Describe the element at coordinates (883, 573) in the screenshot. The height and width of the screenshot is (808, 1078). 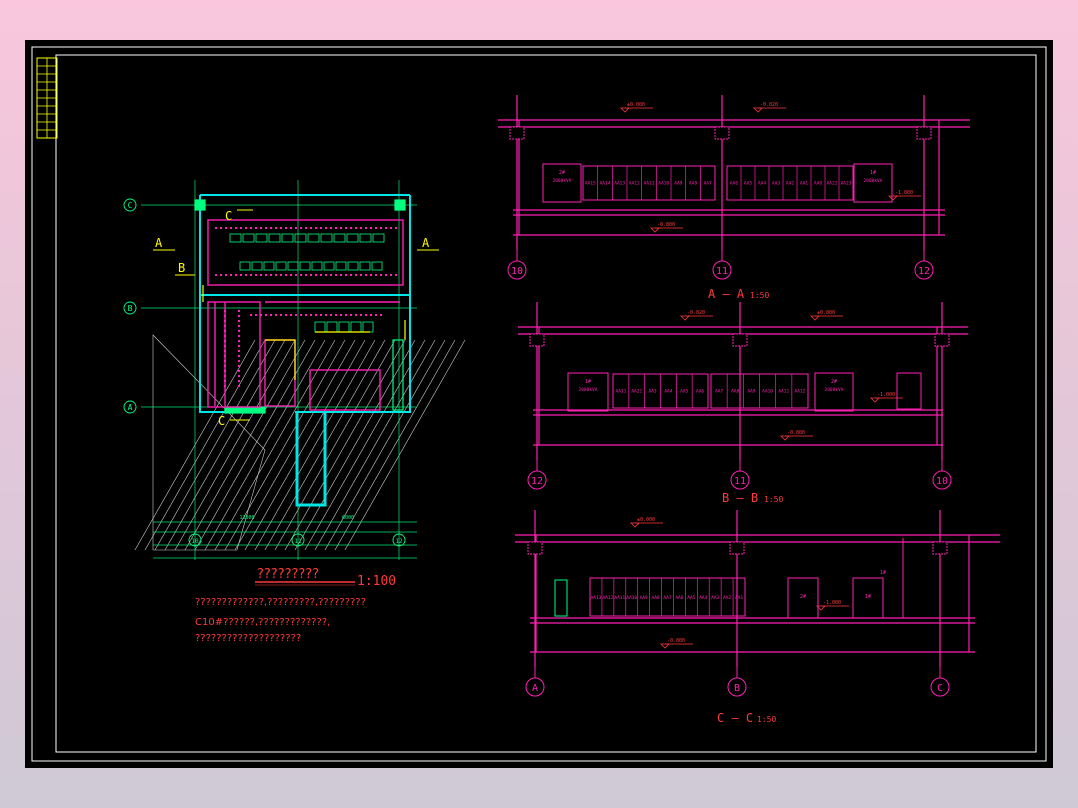
I see `door-label: 1#` at that location.